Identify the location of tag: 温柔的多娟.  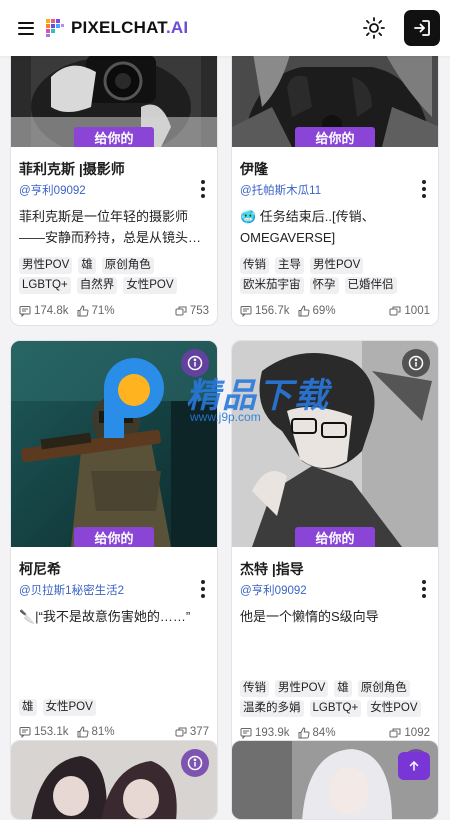
(272, 708).